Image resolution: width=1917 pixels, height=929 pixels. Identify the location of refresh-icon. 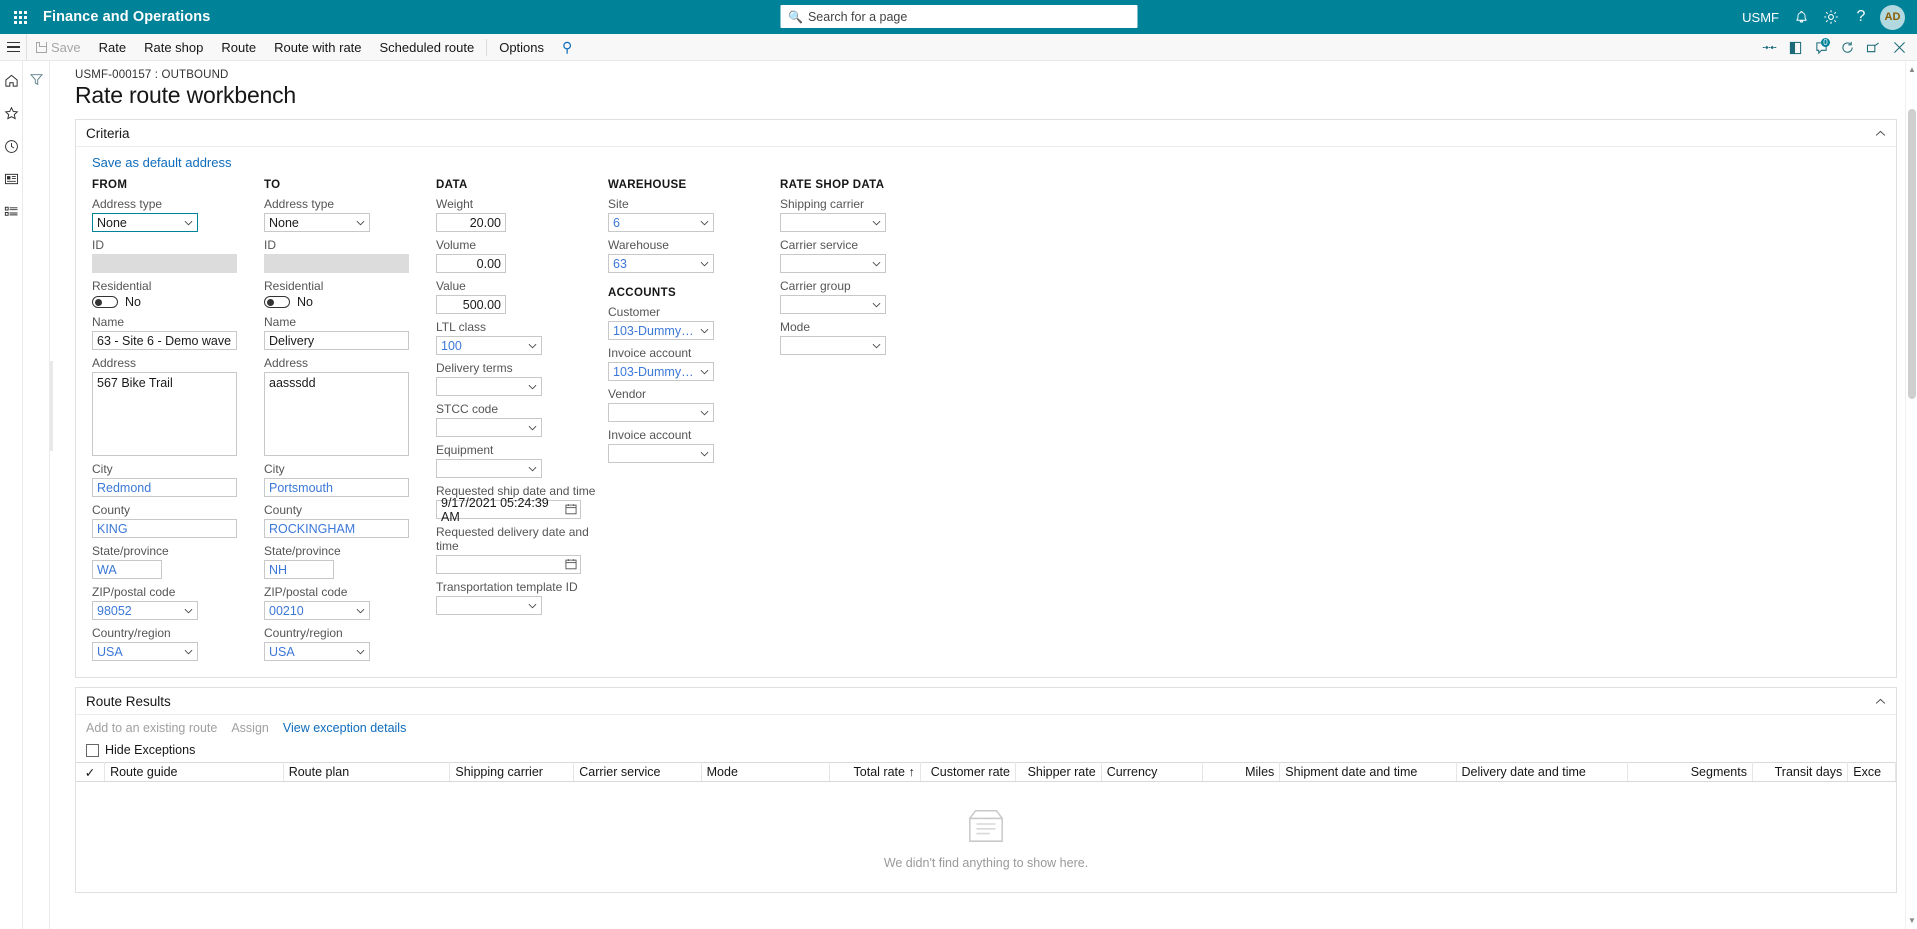
(1847, 47).